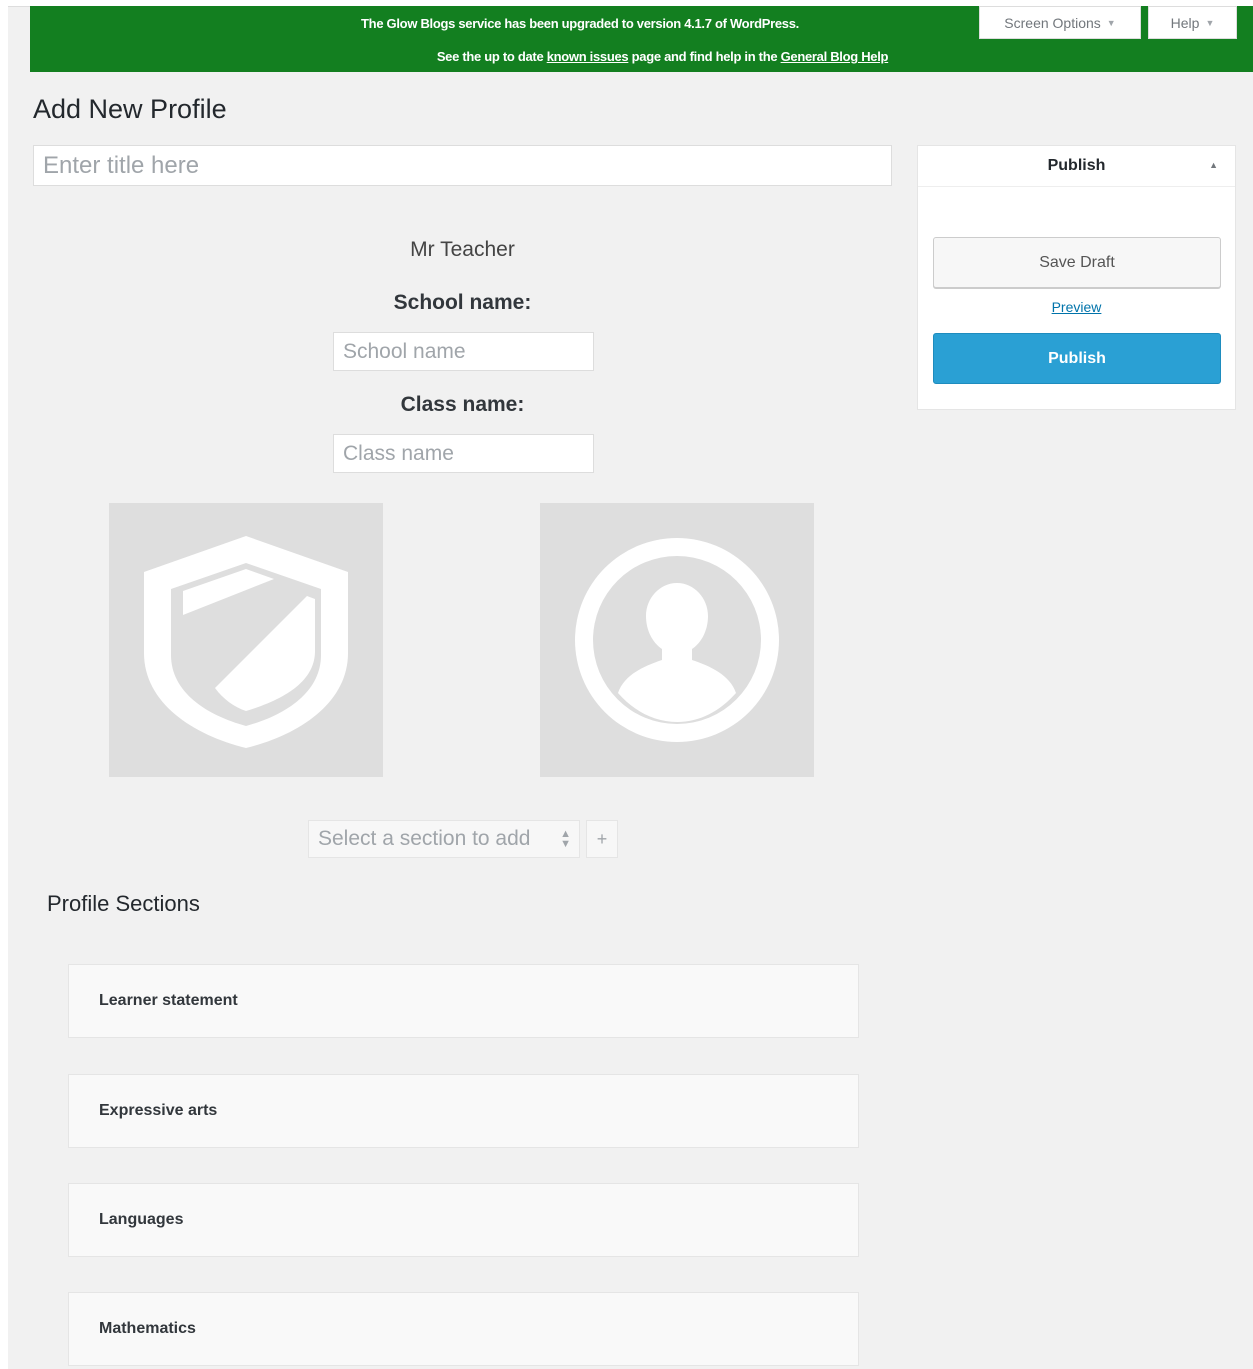 Image resolution: width=1253 pixels, height=1369 pixels. I want to click on teacher-name: Mr Teacher, so click(462, 249).